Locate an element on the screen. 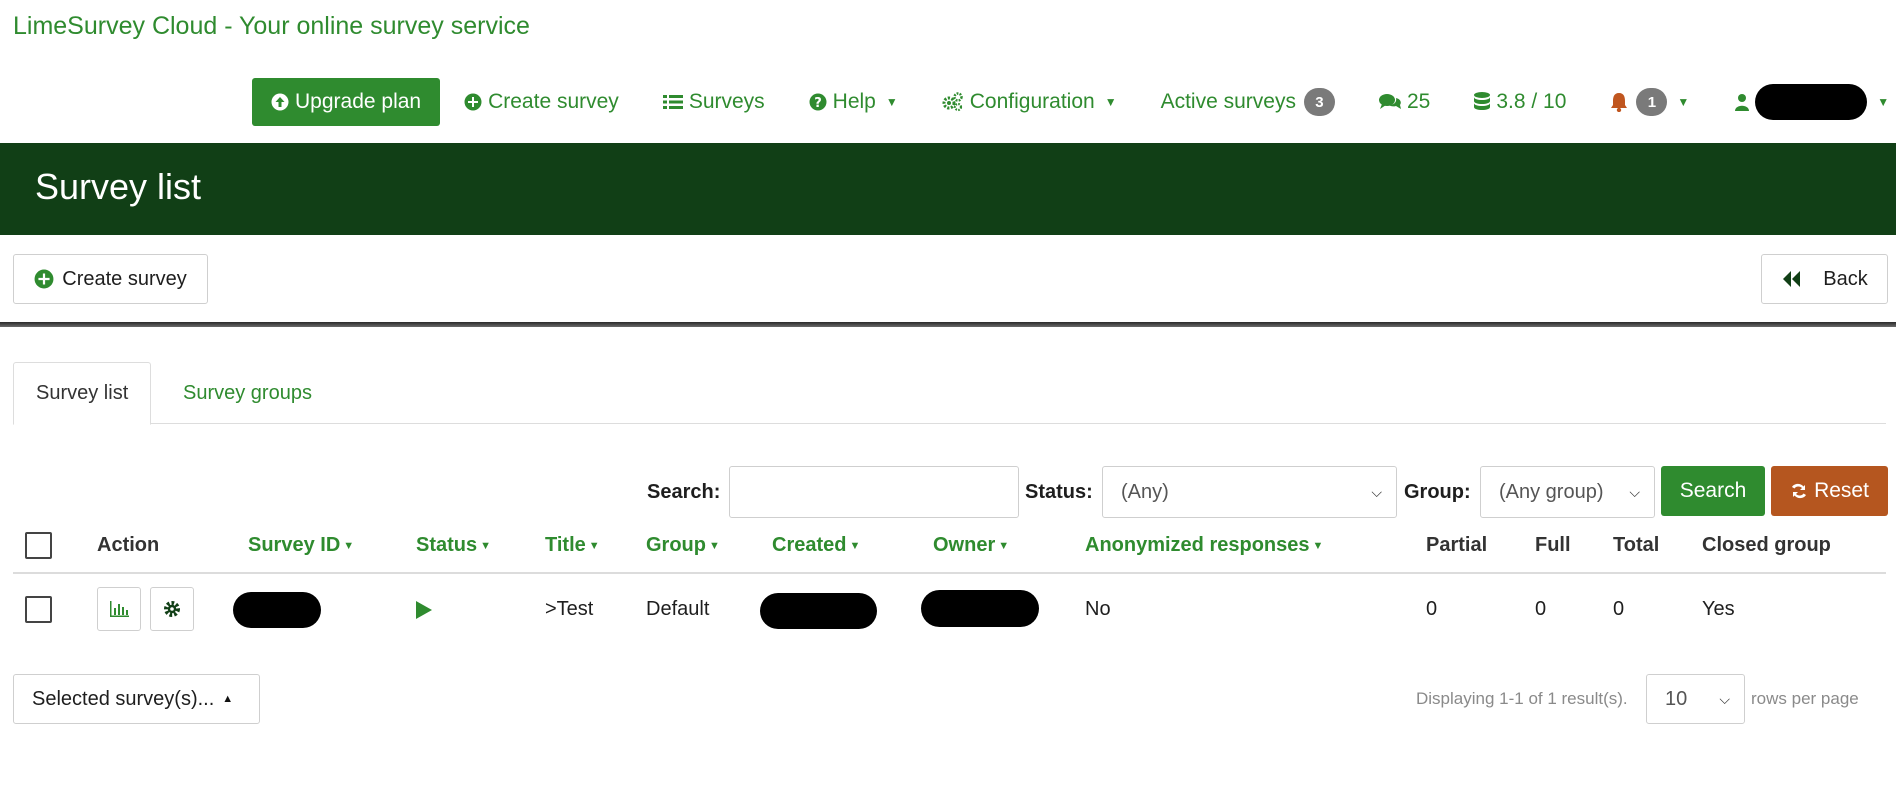  section-divider is located at coordinates (948, 324).